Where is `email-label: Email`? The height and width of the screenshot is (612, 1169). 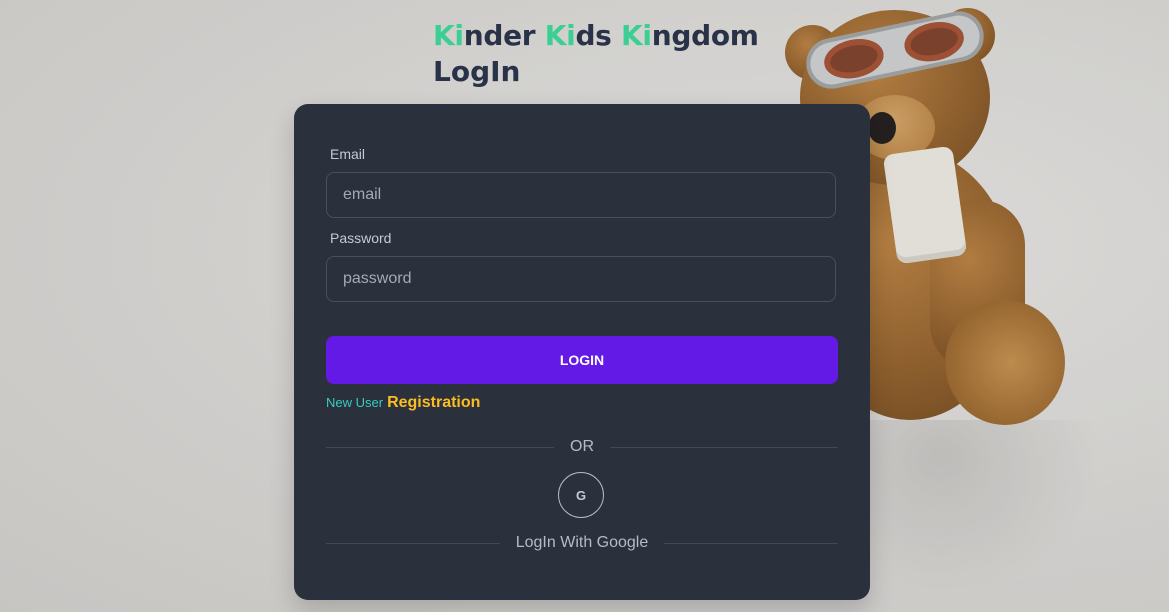
email-label: Email is located at coordinates (348, 154).